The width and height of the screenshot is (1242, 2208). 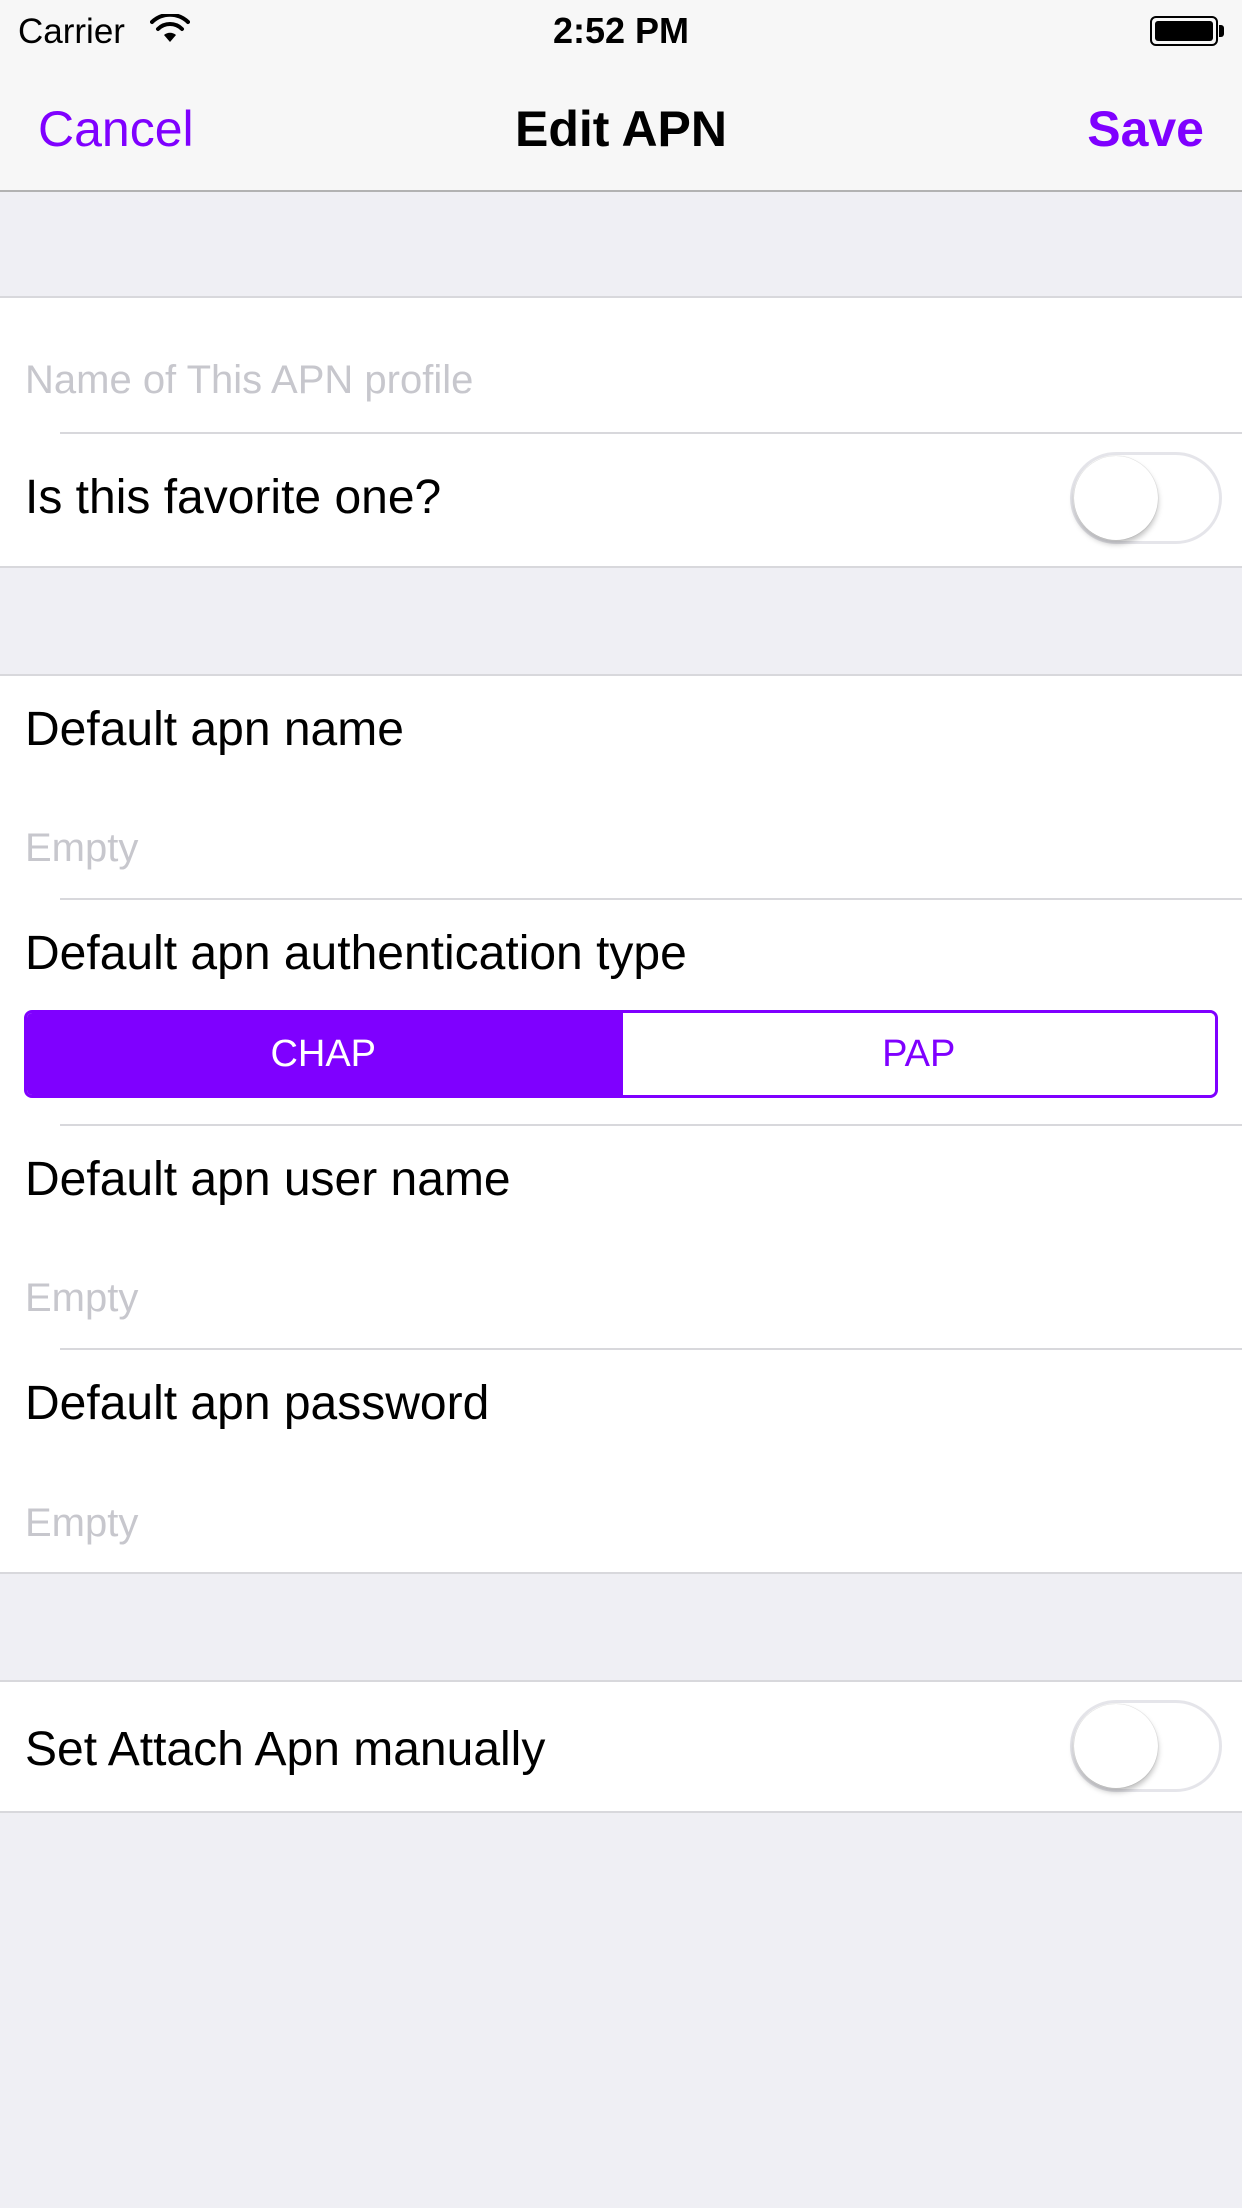 What do you see at coordinates (249, 380) in the screenshot?
I see `profile-name-input: Name of This APN profile` at bounding box center [249, 380].